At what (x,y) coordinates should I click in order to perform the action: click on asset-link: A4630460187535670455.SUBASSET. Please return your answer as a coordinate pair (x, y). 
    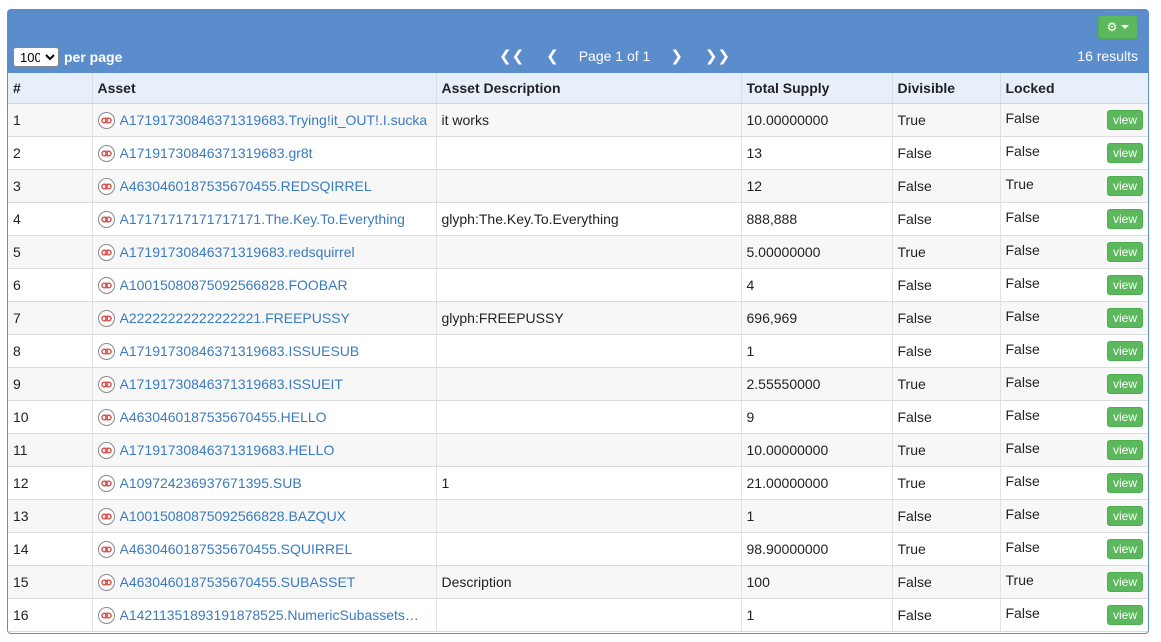
    Looking at the image, I should click on (238, 582).